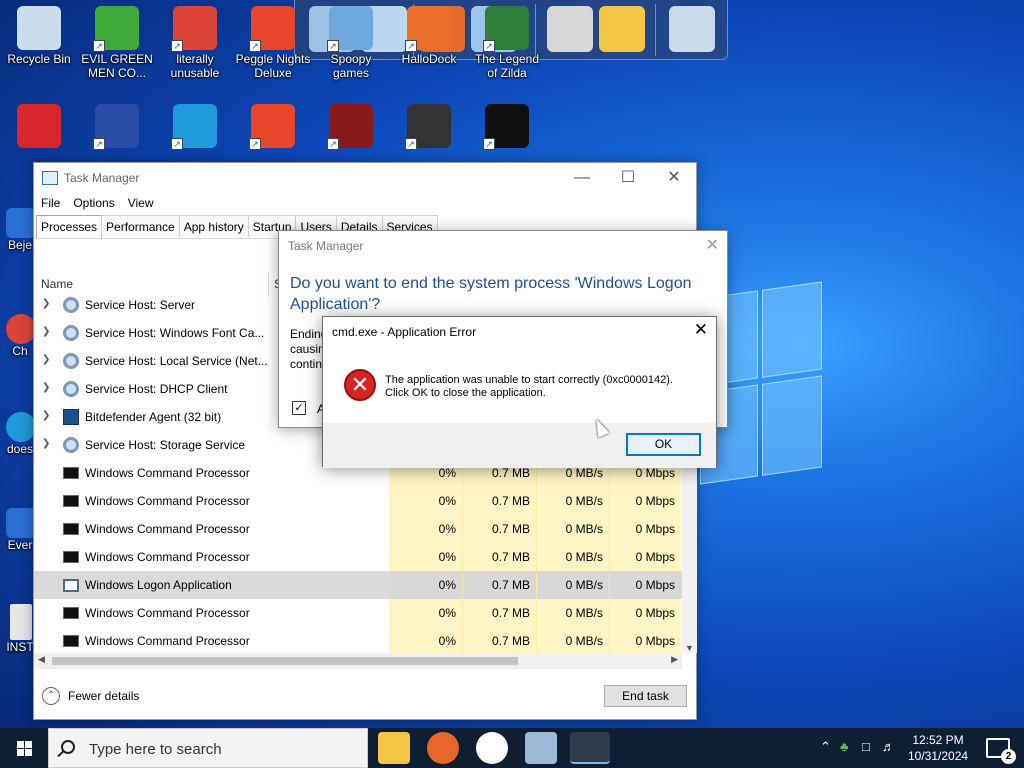 The image size is (1024, 768). I want to click on desktop-icon-label: Spoopy games, so click(351, 66).